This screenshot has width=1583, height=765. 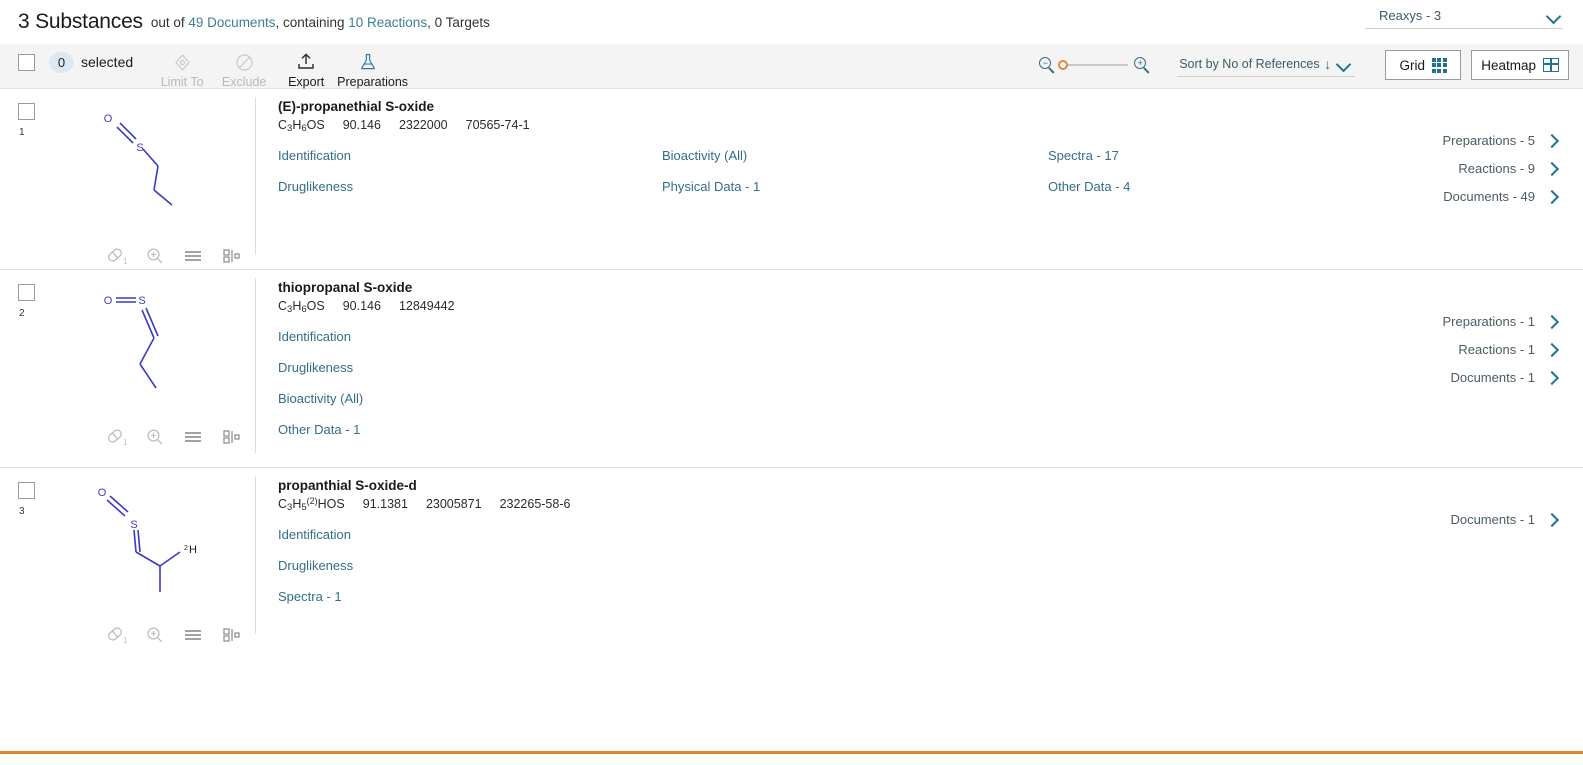 I want to click on data-link: Spectra - 1, so click(x=310, y=596).